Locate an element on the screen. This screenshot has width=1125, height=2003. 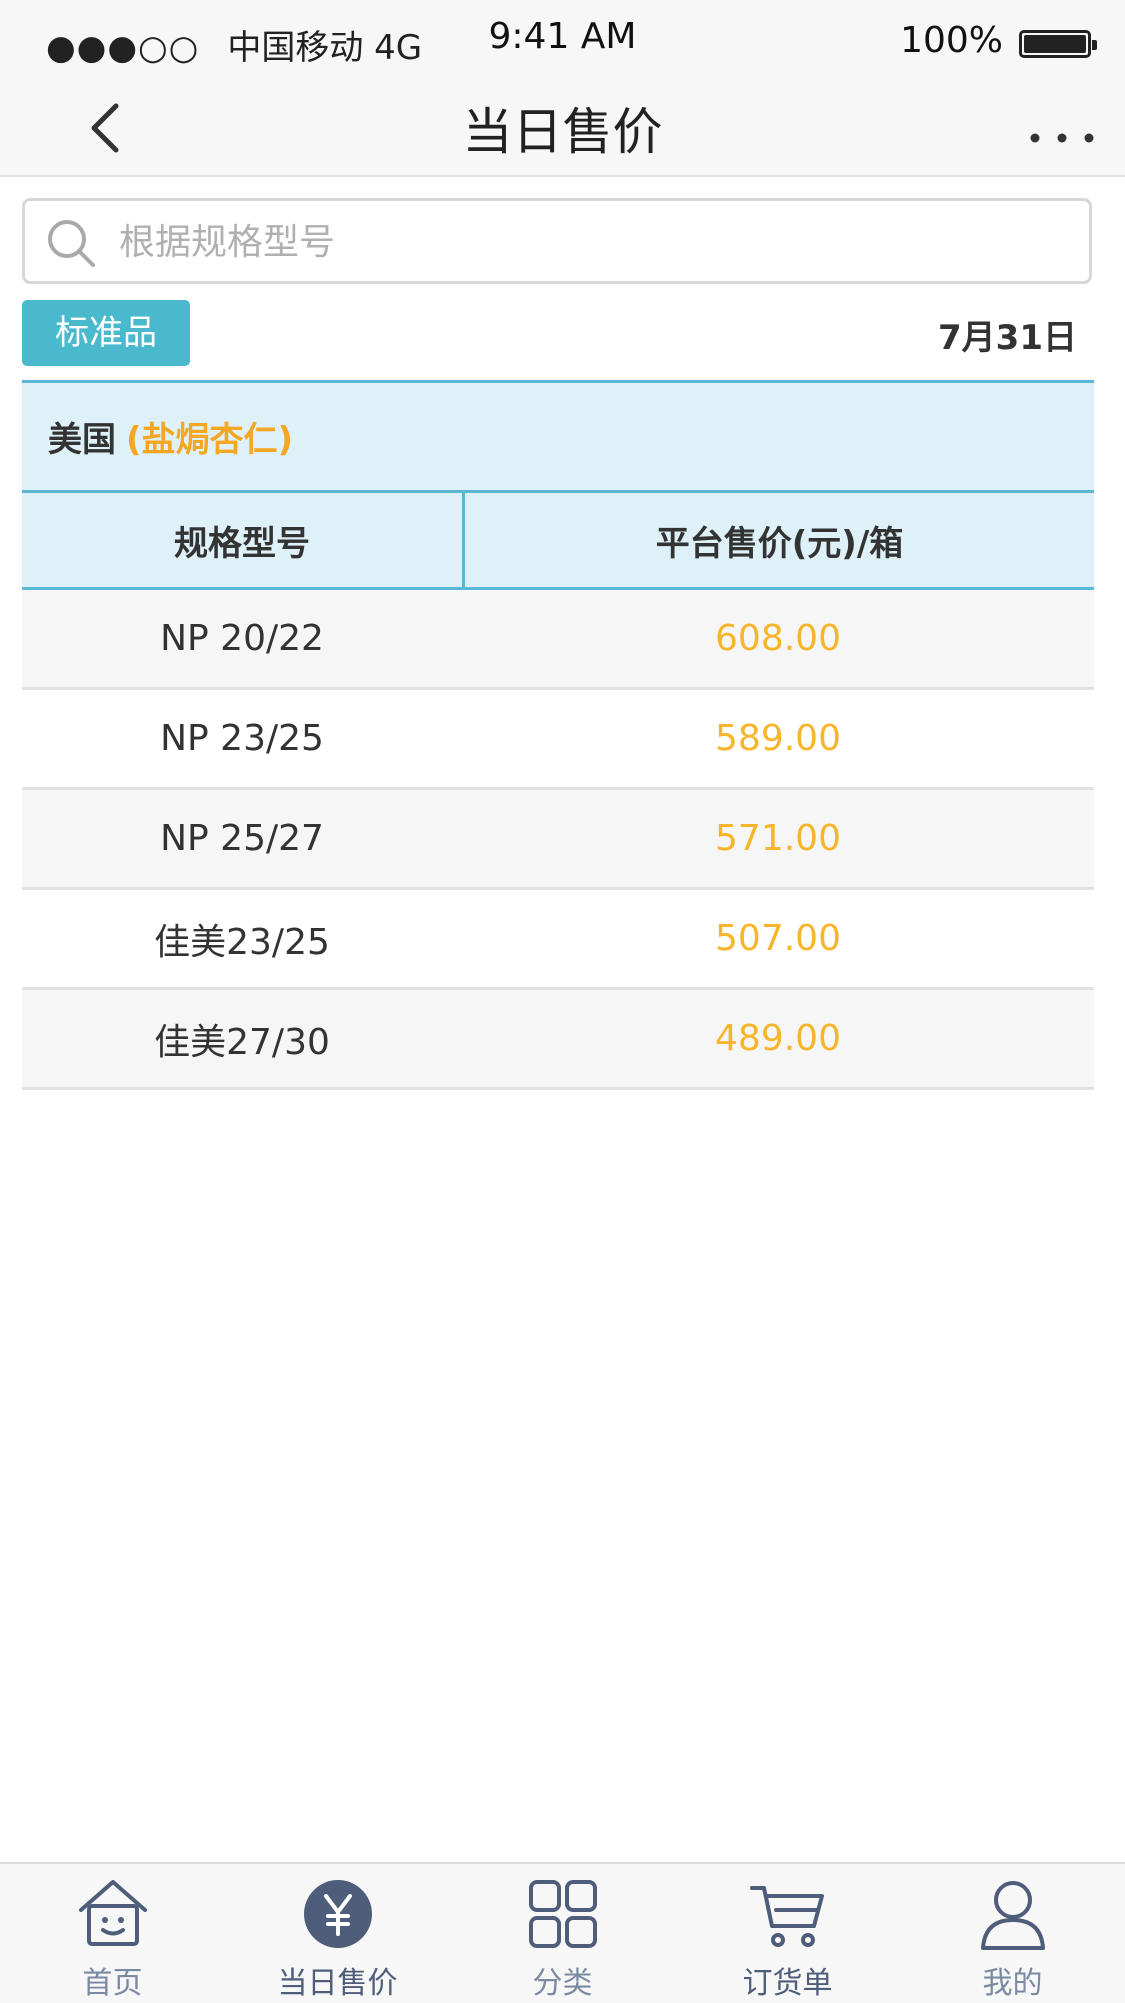
battery-icon is located at coordinates (1058, 44).